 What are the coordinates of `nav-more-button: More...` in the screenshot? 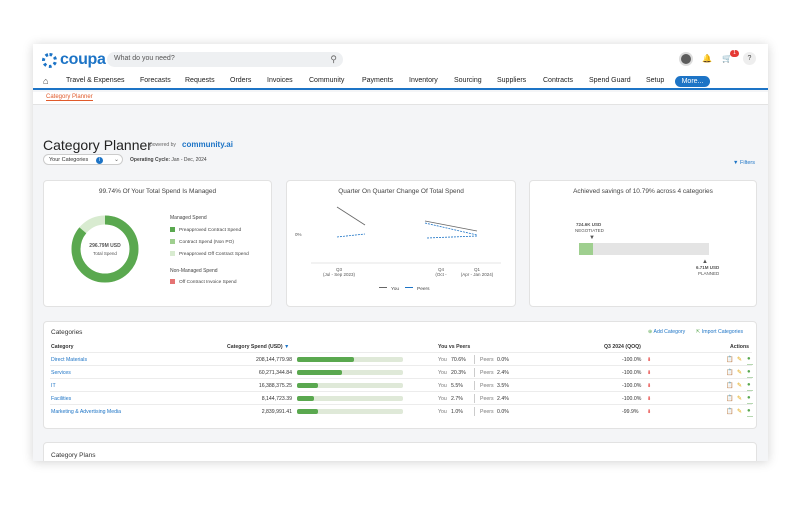 It's located at (692, 81).